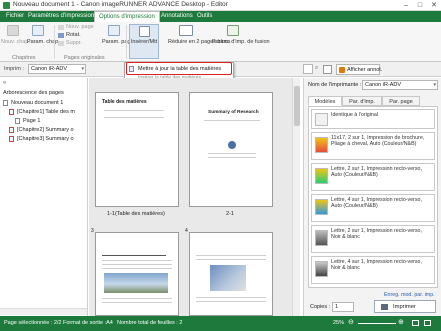  I want to click on new-chapter-button: Nouv. chap., so click(15, 42).